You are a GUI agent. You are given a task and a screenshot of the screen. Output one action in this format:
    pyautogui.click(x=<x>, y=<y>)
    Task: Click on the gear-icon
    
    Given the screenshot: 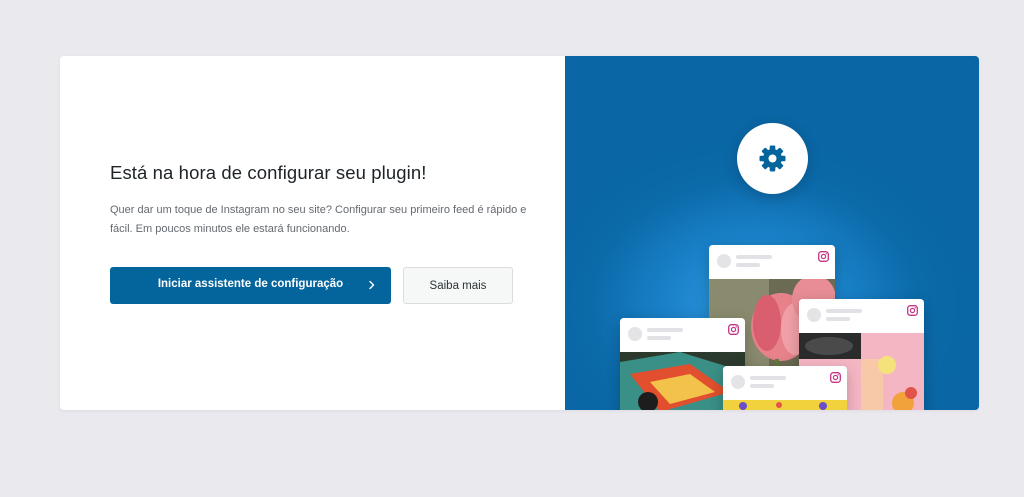 What is the action you would take?
    pyautogui.click(x=772, y=158)
    